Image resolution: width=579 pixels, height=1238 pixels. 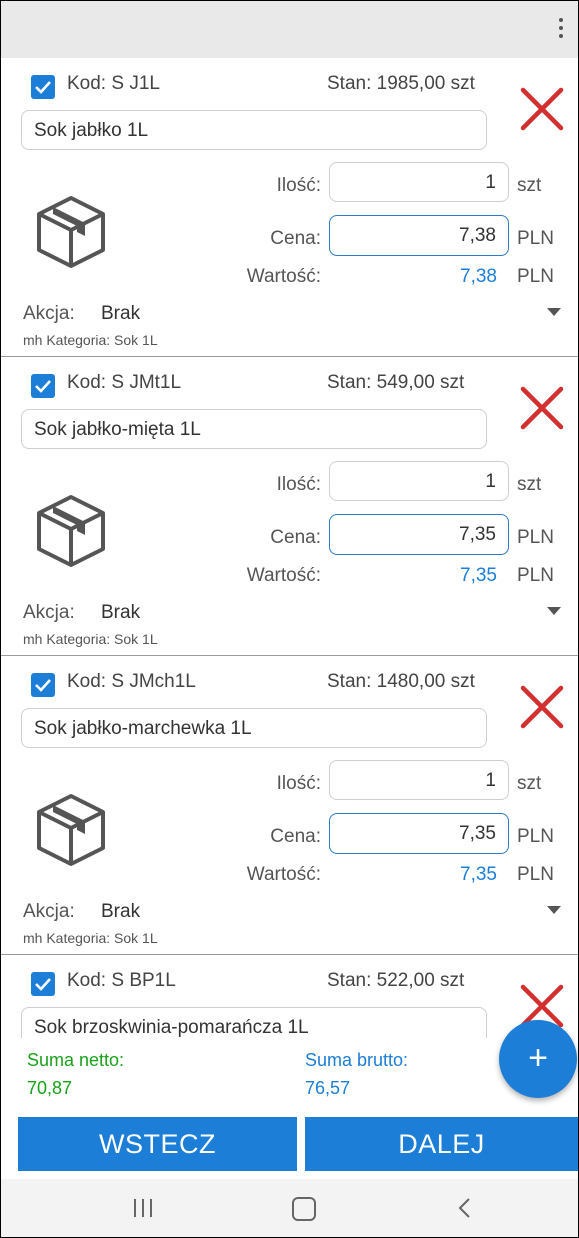 What do you see at coordinates (131, 681) in the screenshot?
I see `product-code: Kod: S JMch1L` at bounding box center [131, 681].